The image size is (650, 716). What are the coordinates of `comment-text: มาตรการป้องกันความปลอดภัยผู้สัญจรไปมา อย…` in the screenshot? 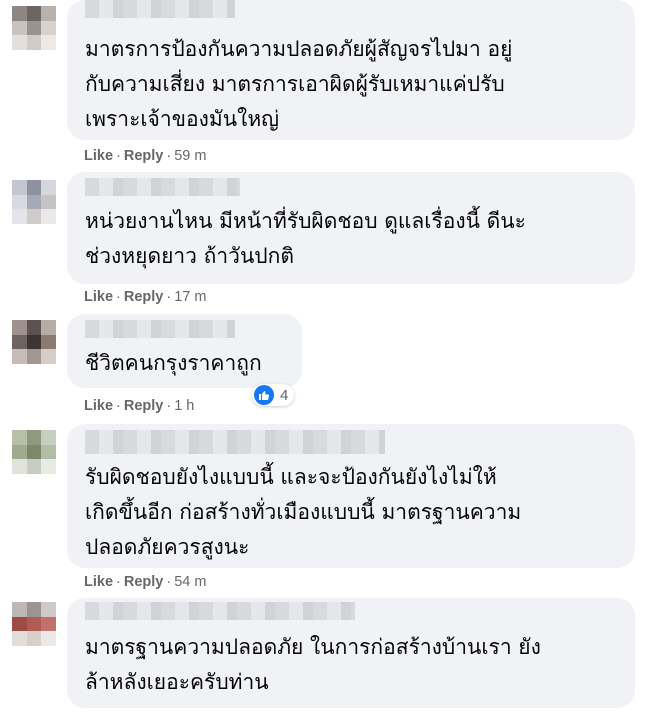 It's located at (299, 84).